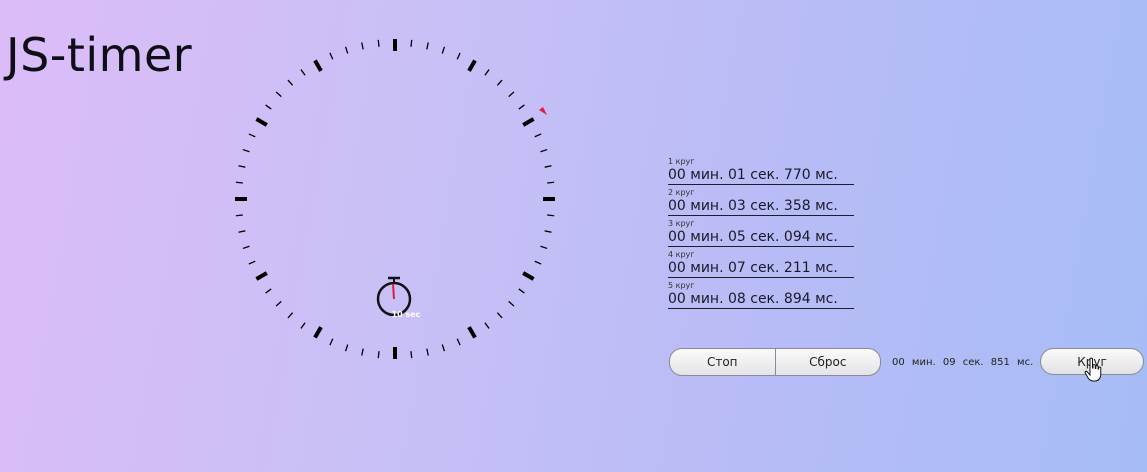 This screenshot has height=472, width=1147. What do you see at coordinates (827, 362) in the screenshot?
I see `reset-button: Сброс` at bounding box center [827, 362].